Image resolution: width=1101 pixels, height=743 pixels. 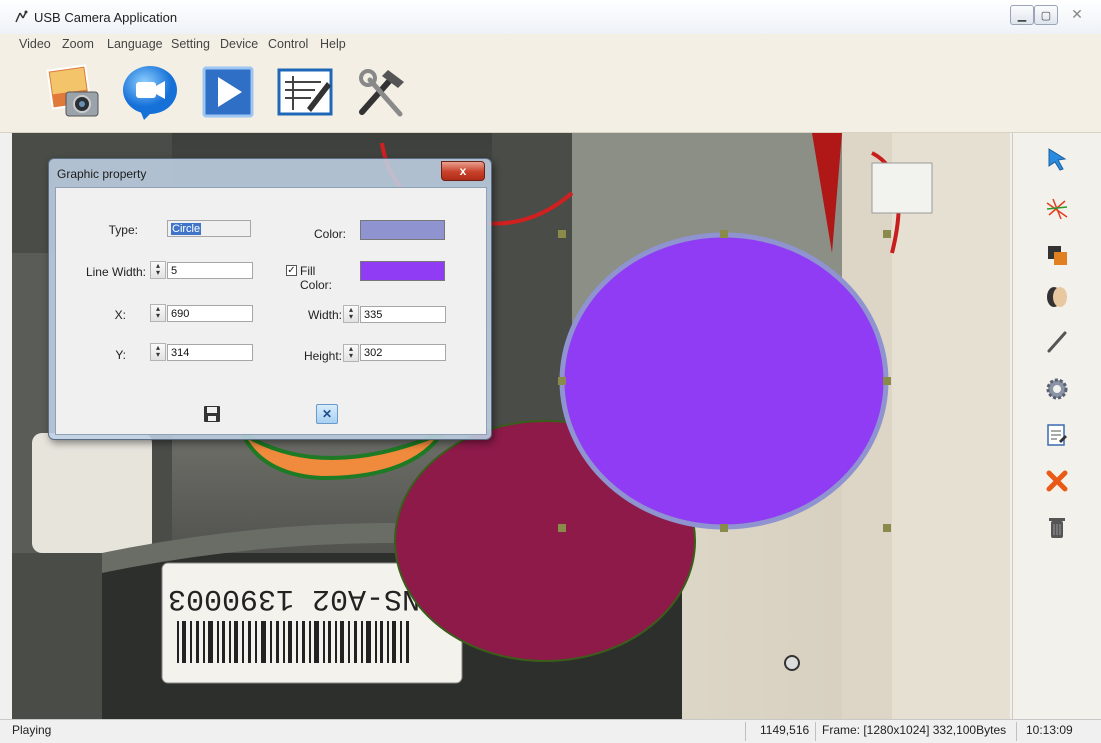 I want to click on dialog-close-button: x, so click(x=463, y=171).